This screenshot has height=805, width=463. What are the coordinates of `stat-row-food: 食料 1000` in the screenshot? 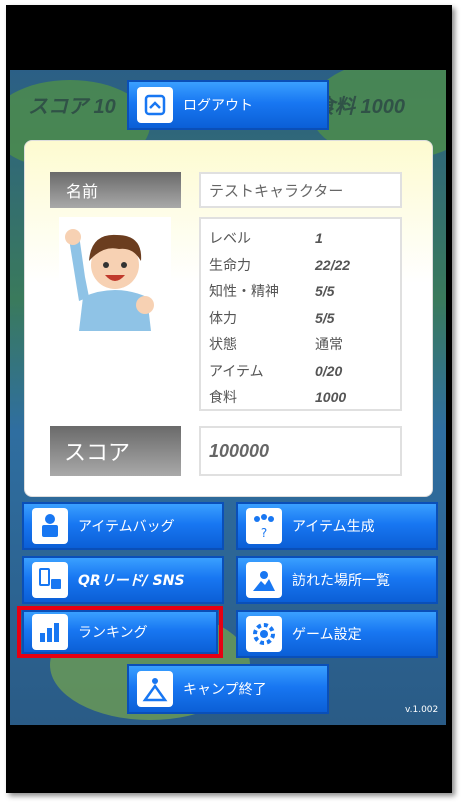 It's located at (304, 397).